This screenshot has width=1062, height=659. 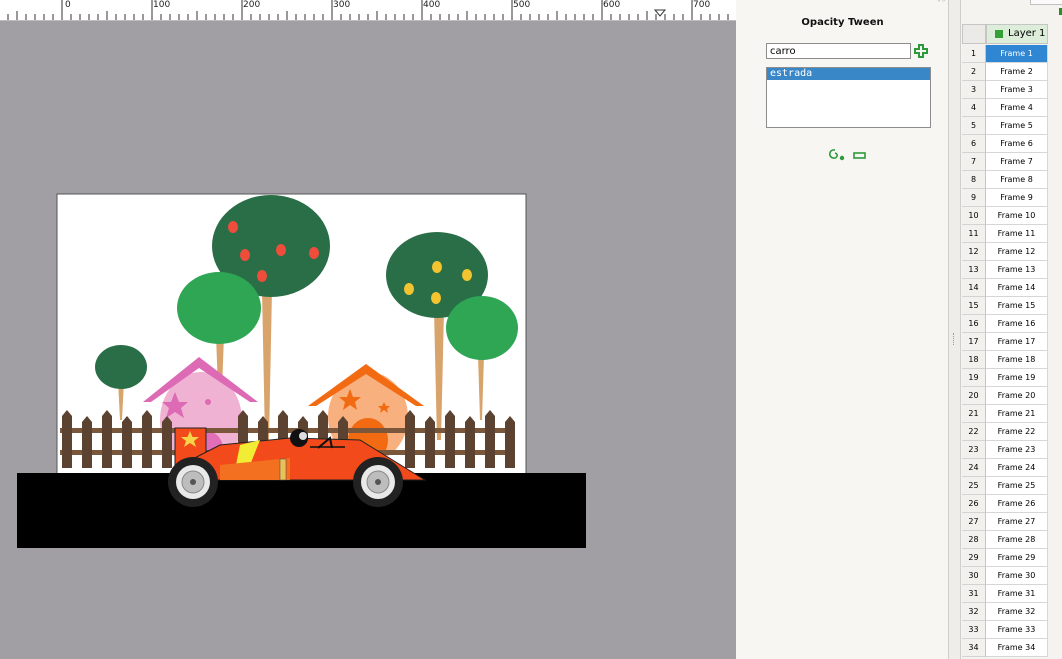 I want to click on timeline-row: 3 Frame 3, so click(x=1012, y=90).